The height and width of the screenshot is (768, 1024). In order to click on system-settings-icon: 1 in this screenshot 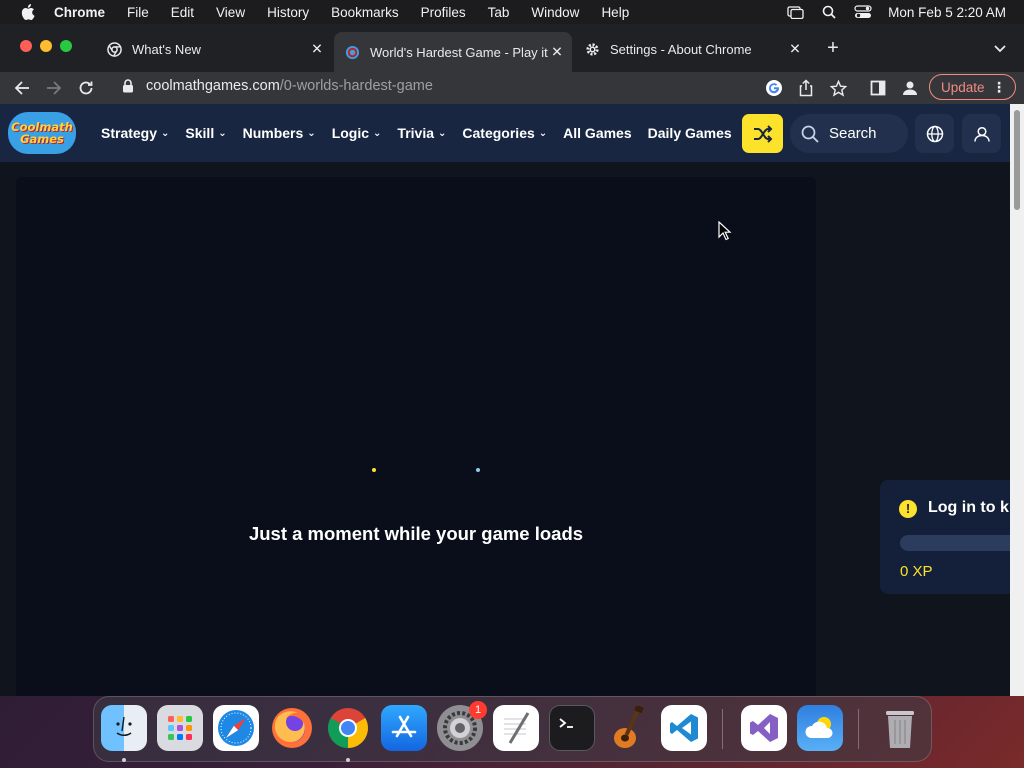, I will do `click(462, 726)`.